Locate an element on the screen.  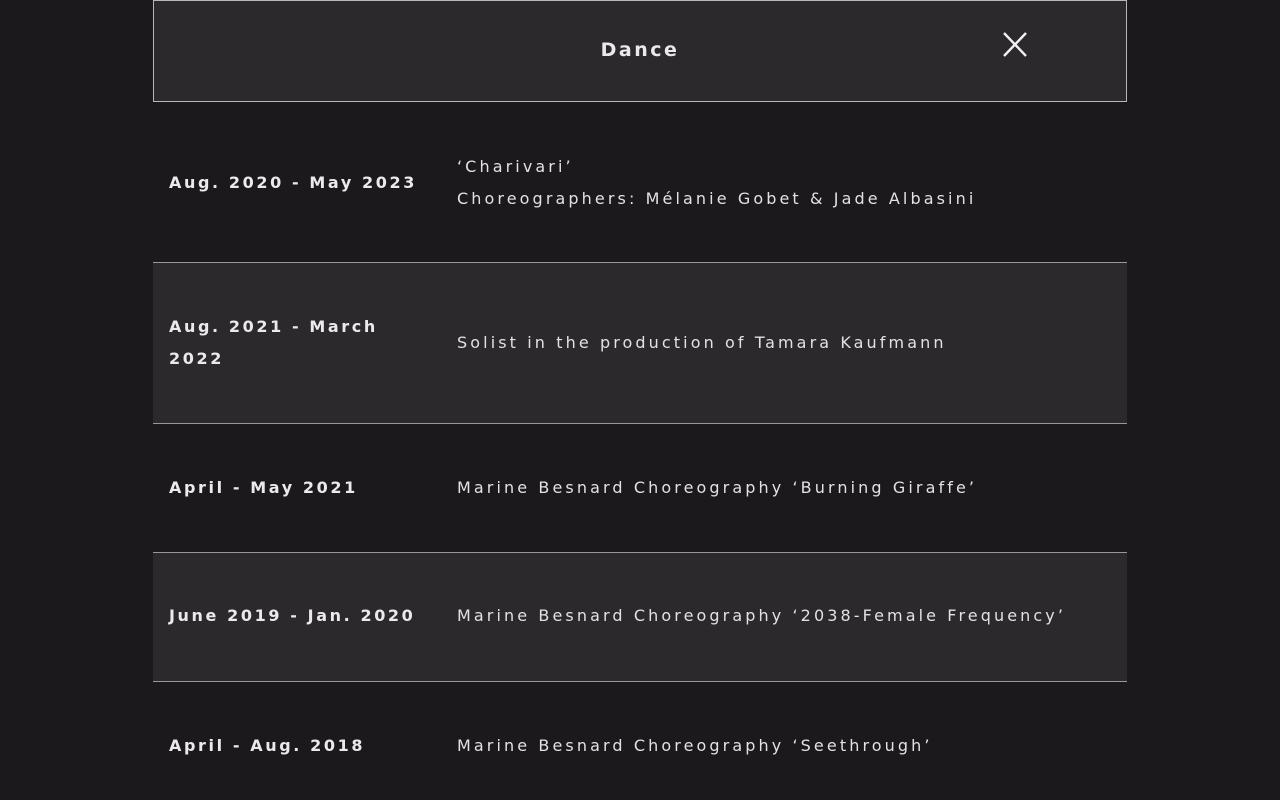
entry-date-line: 2022 is located at coordinates (196, 358).